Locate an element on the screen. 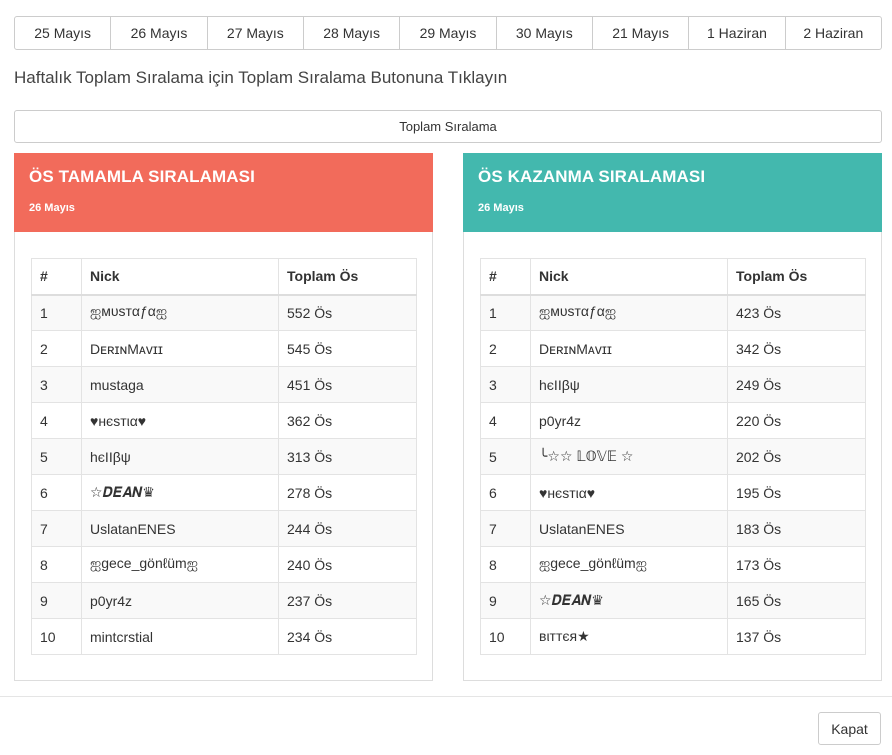  panel-header: ÖS TAMAMLA SIRALAMASI 26 Mayıs is located at coordinates (223, 192).